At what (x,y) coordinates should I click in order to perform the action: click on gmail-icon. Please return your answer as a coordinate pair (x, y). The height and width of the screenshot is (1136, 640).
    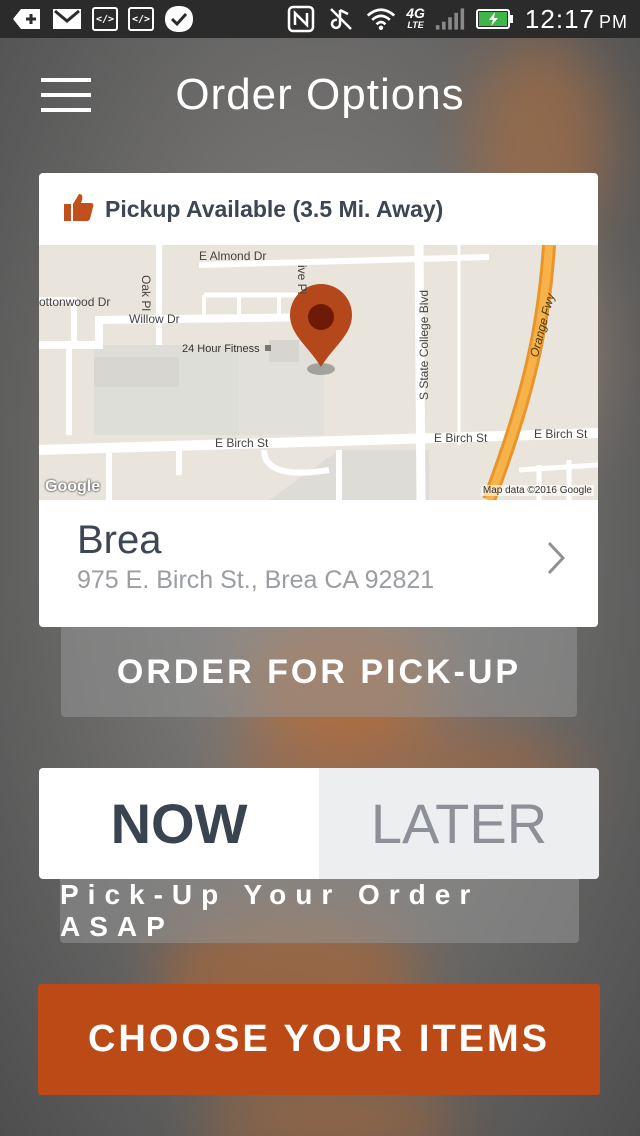
    Looking at the image, I should click on (67, 19).